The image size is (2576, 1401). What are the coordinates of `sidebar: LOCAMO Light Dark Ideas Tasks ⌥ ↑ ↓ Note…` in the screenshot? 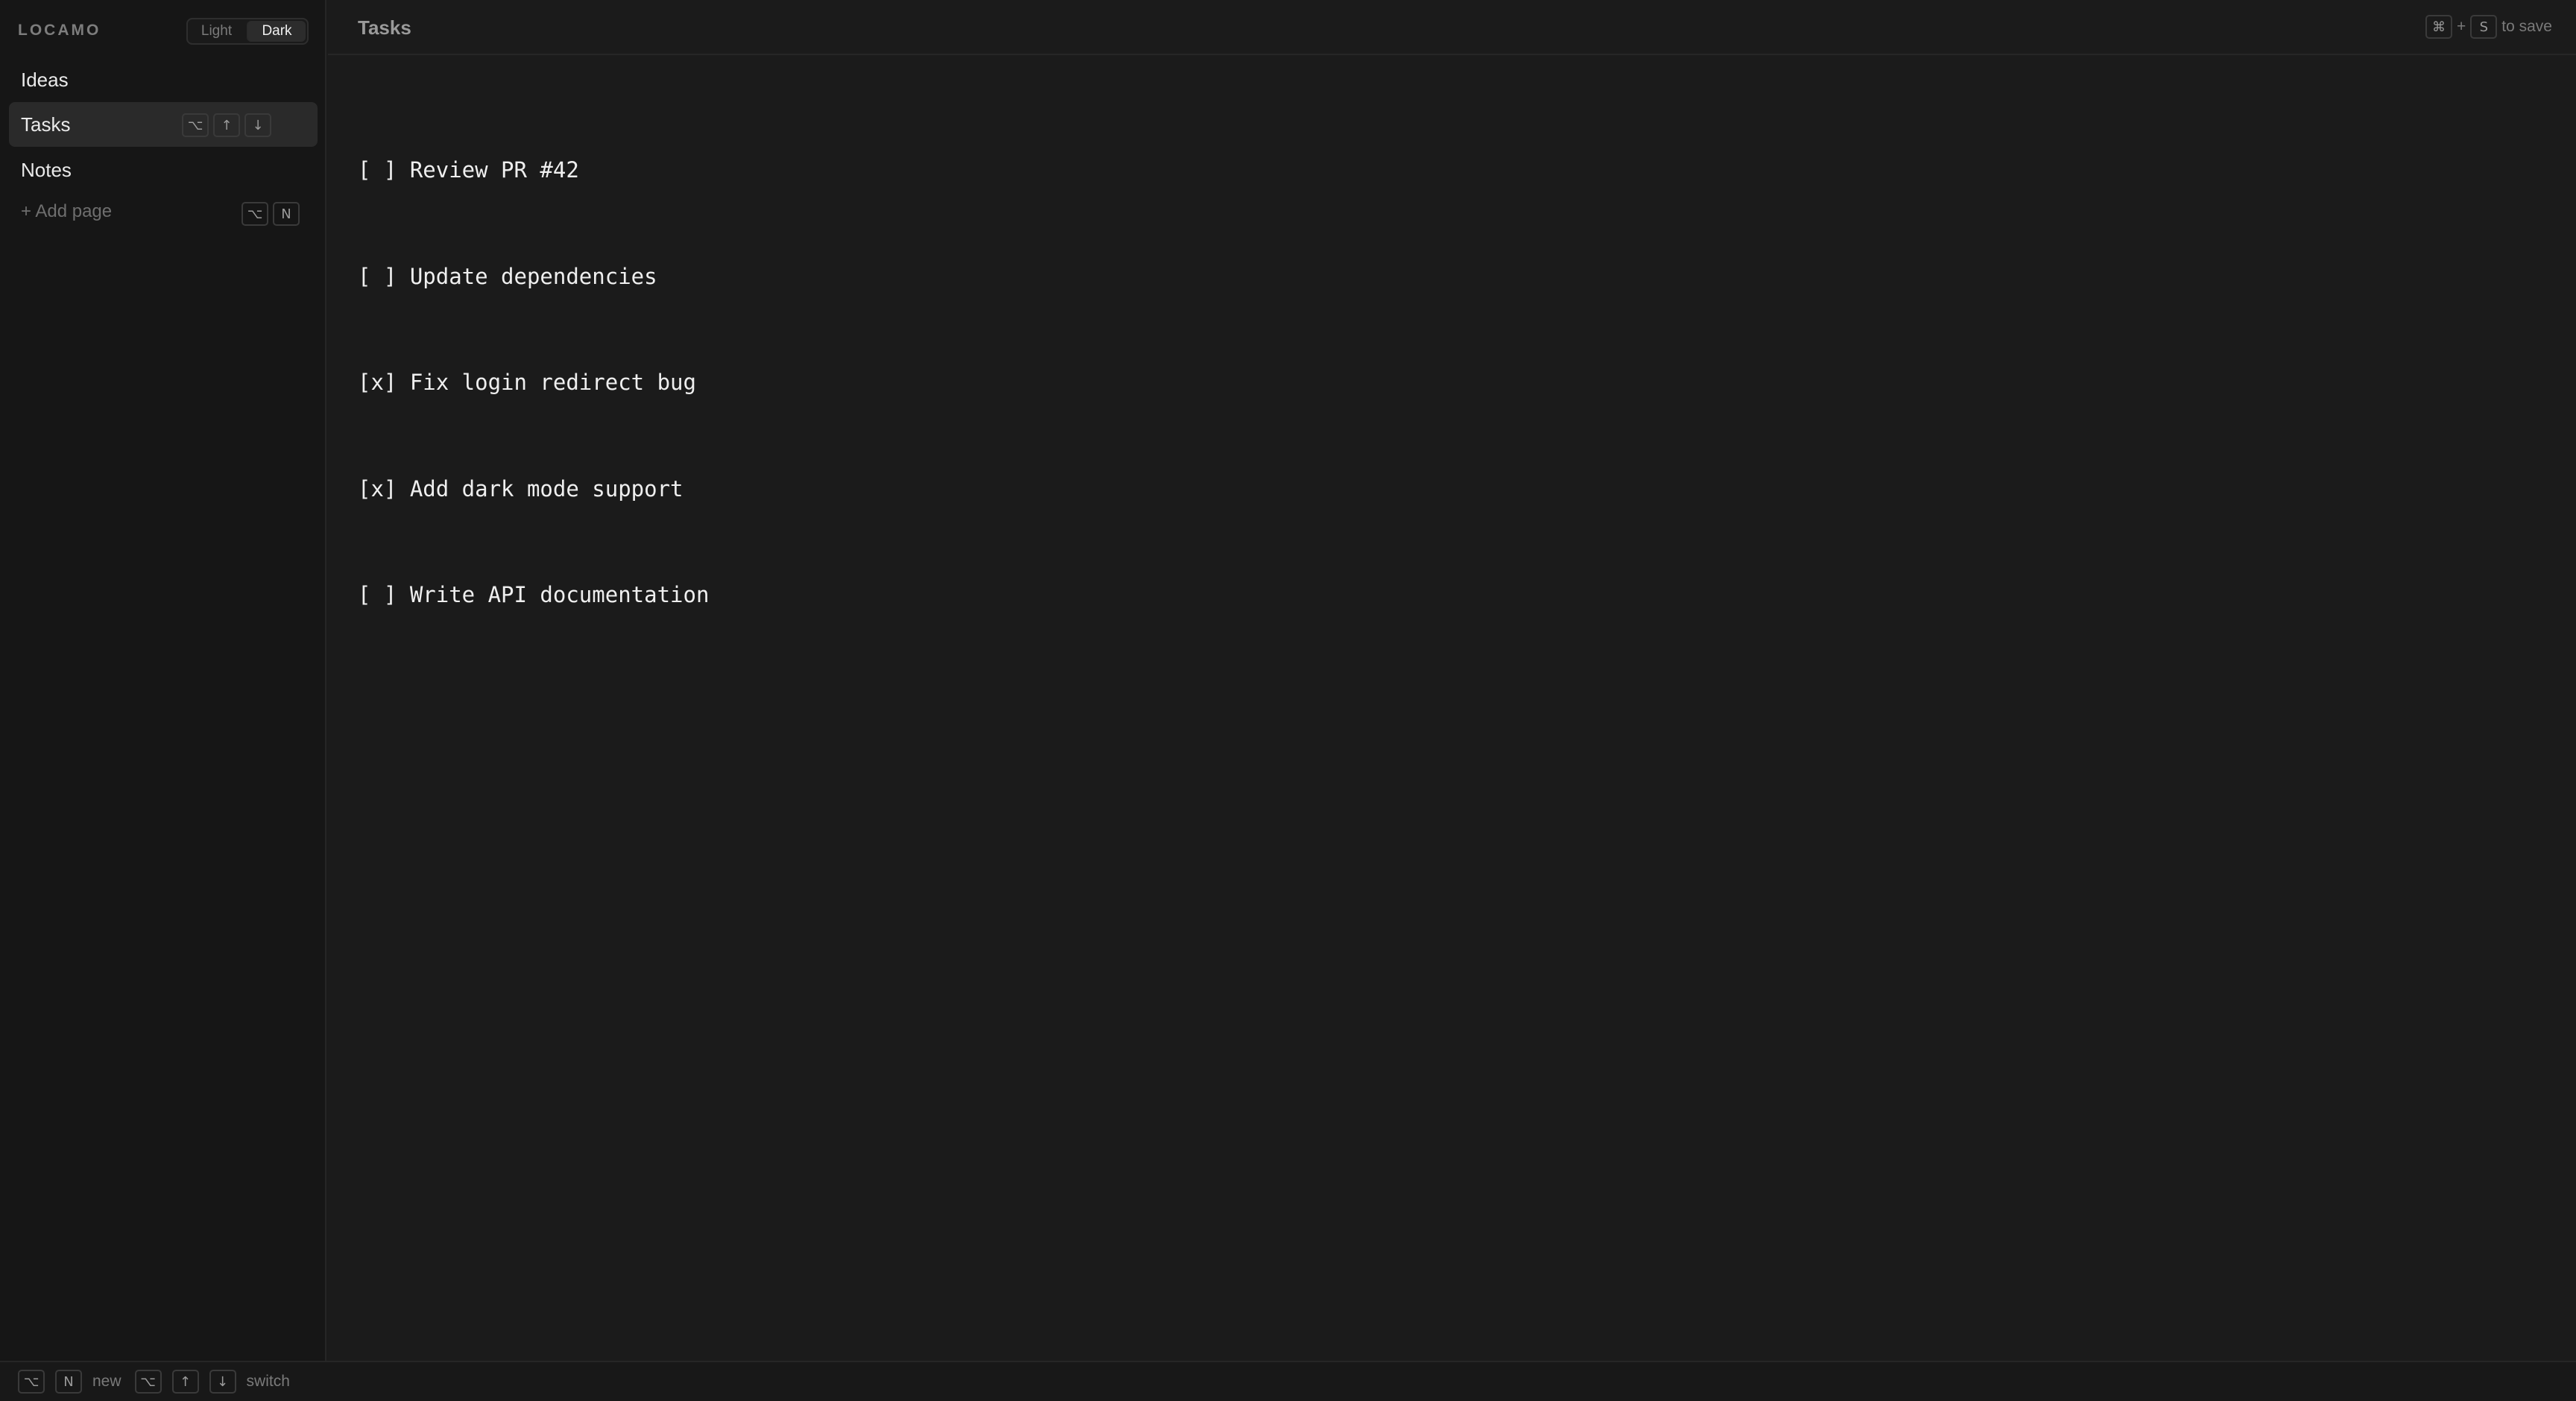 It's located at (163, 680).